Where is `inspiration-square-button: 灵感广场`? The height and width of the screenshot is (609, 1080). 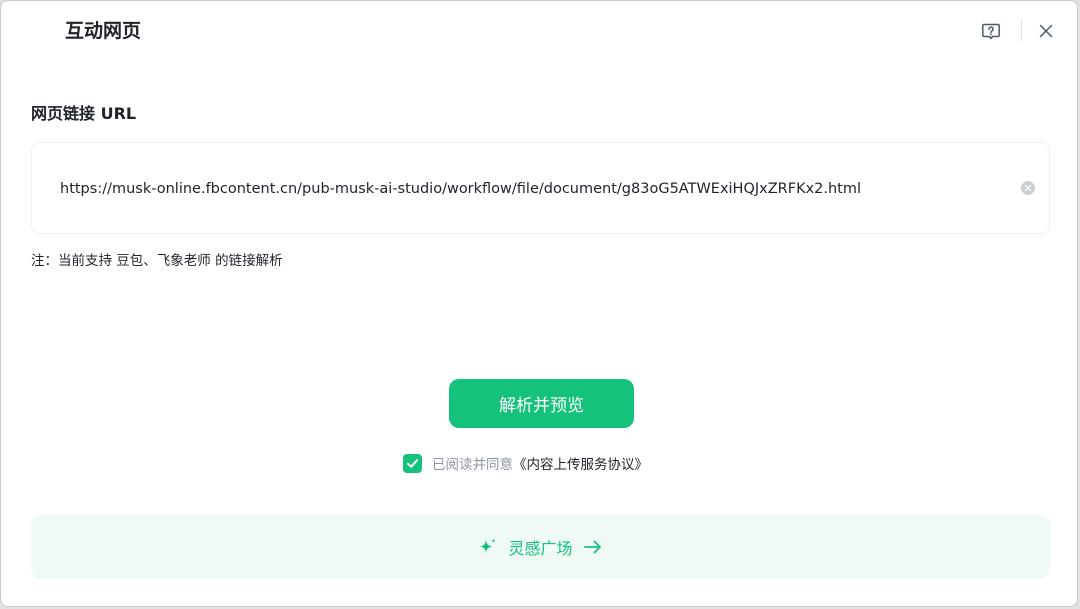 inspiration-square-button: 灵感广场 is located at coordinates (540, 547).